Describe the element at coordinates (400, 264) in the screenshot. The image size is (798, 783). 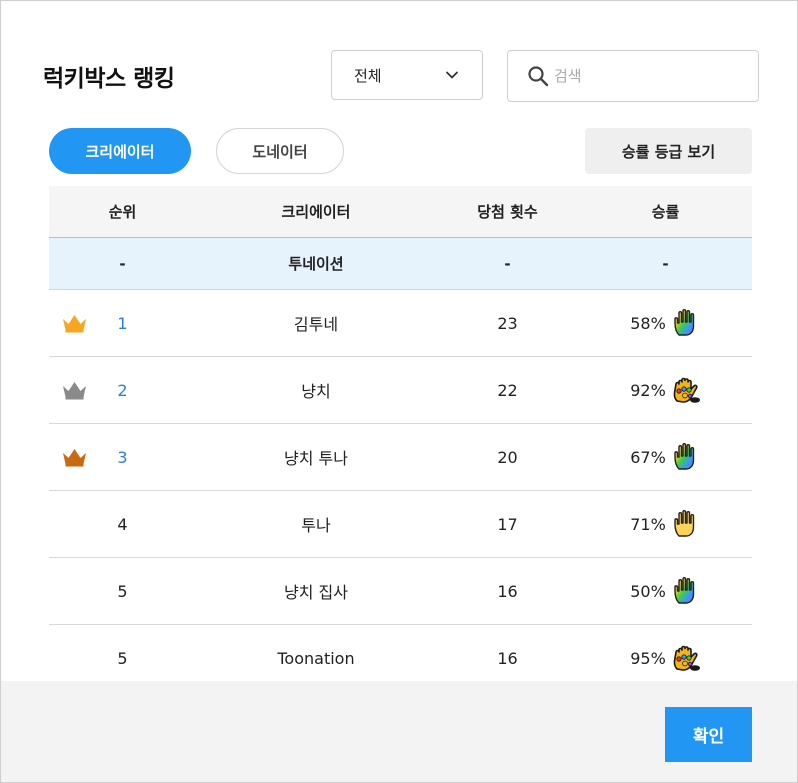
I see `my-rank-row: - 투네이션 - -` at that location.